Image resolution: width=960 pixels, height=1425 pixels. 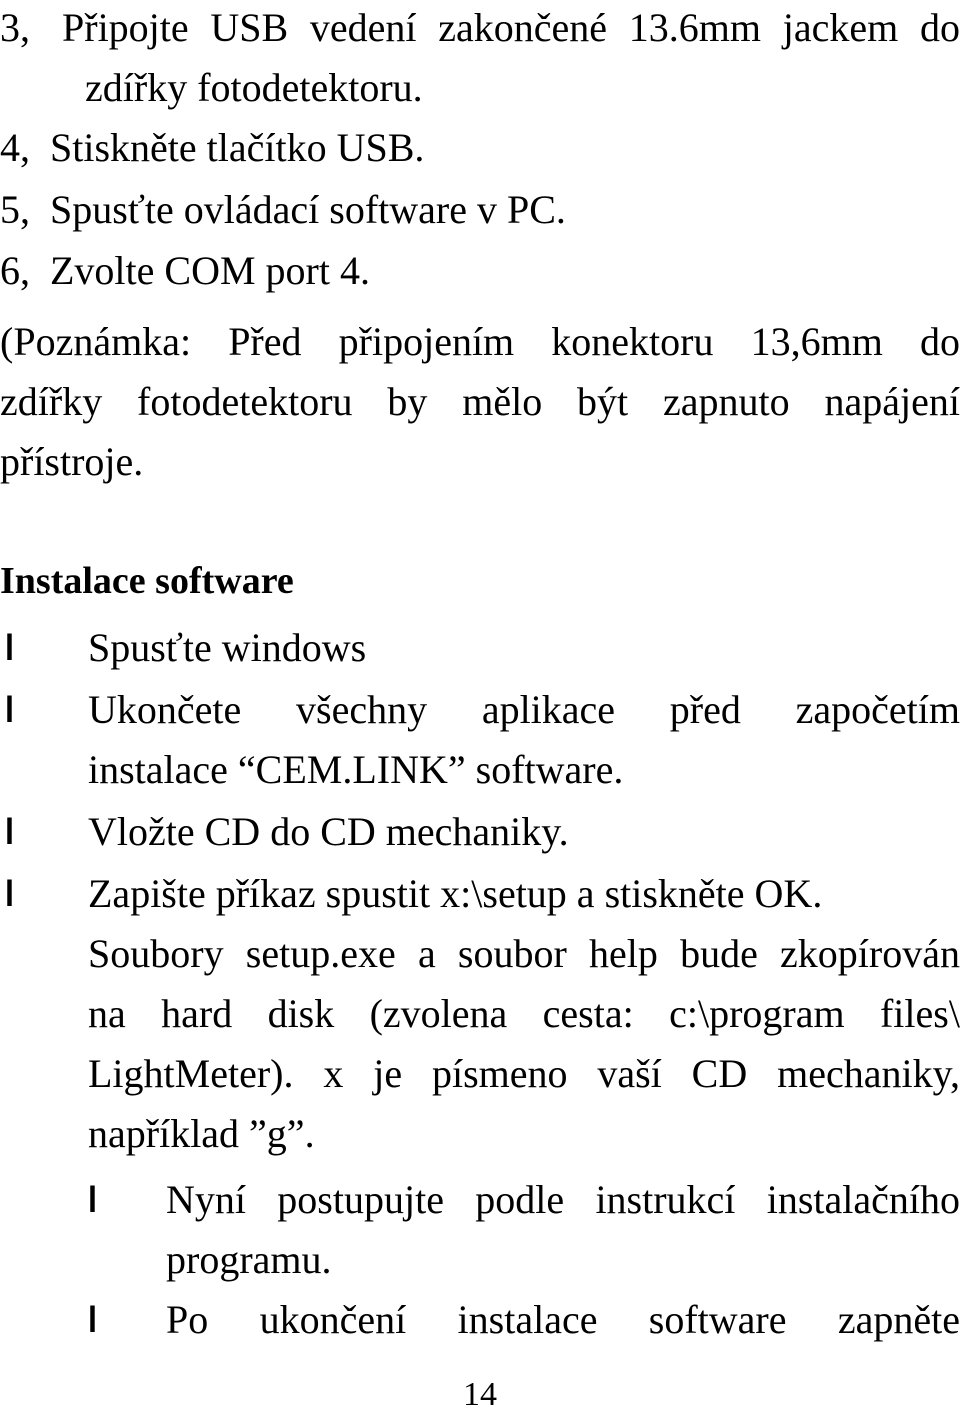 I want to click on bullet-po-ukonceni-line-1: Po ukončení instalace software zapněte, so click(x=563, y=1320).